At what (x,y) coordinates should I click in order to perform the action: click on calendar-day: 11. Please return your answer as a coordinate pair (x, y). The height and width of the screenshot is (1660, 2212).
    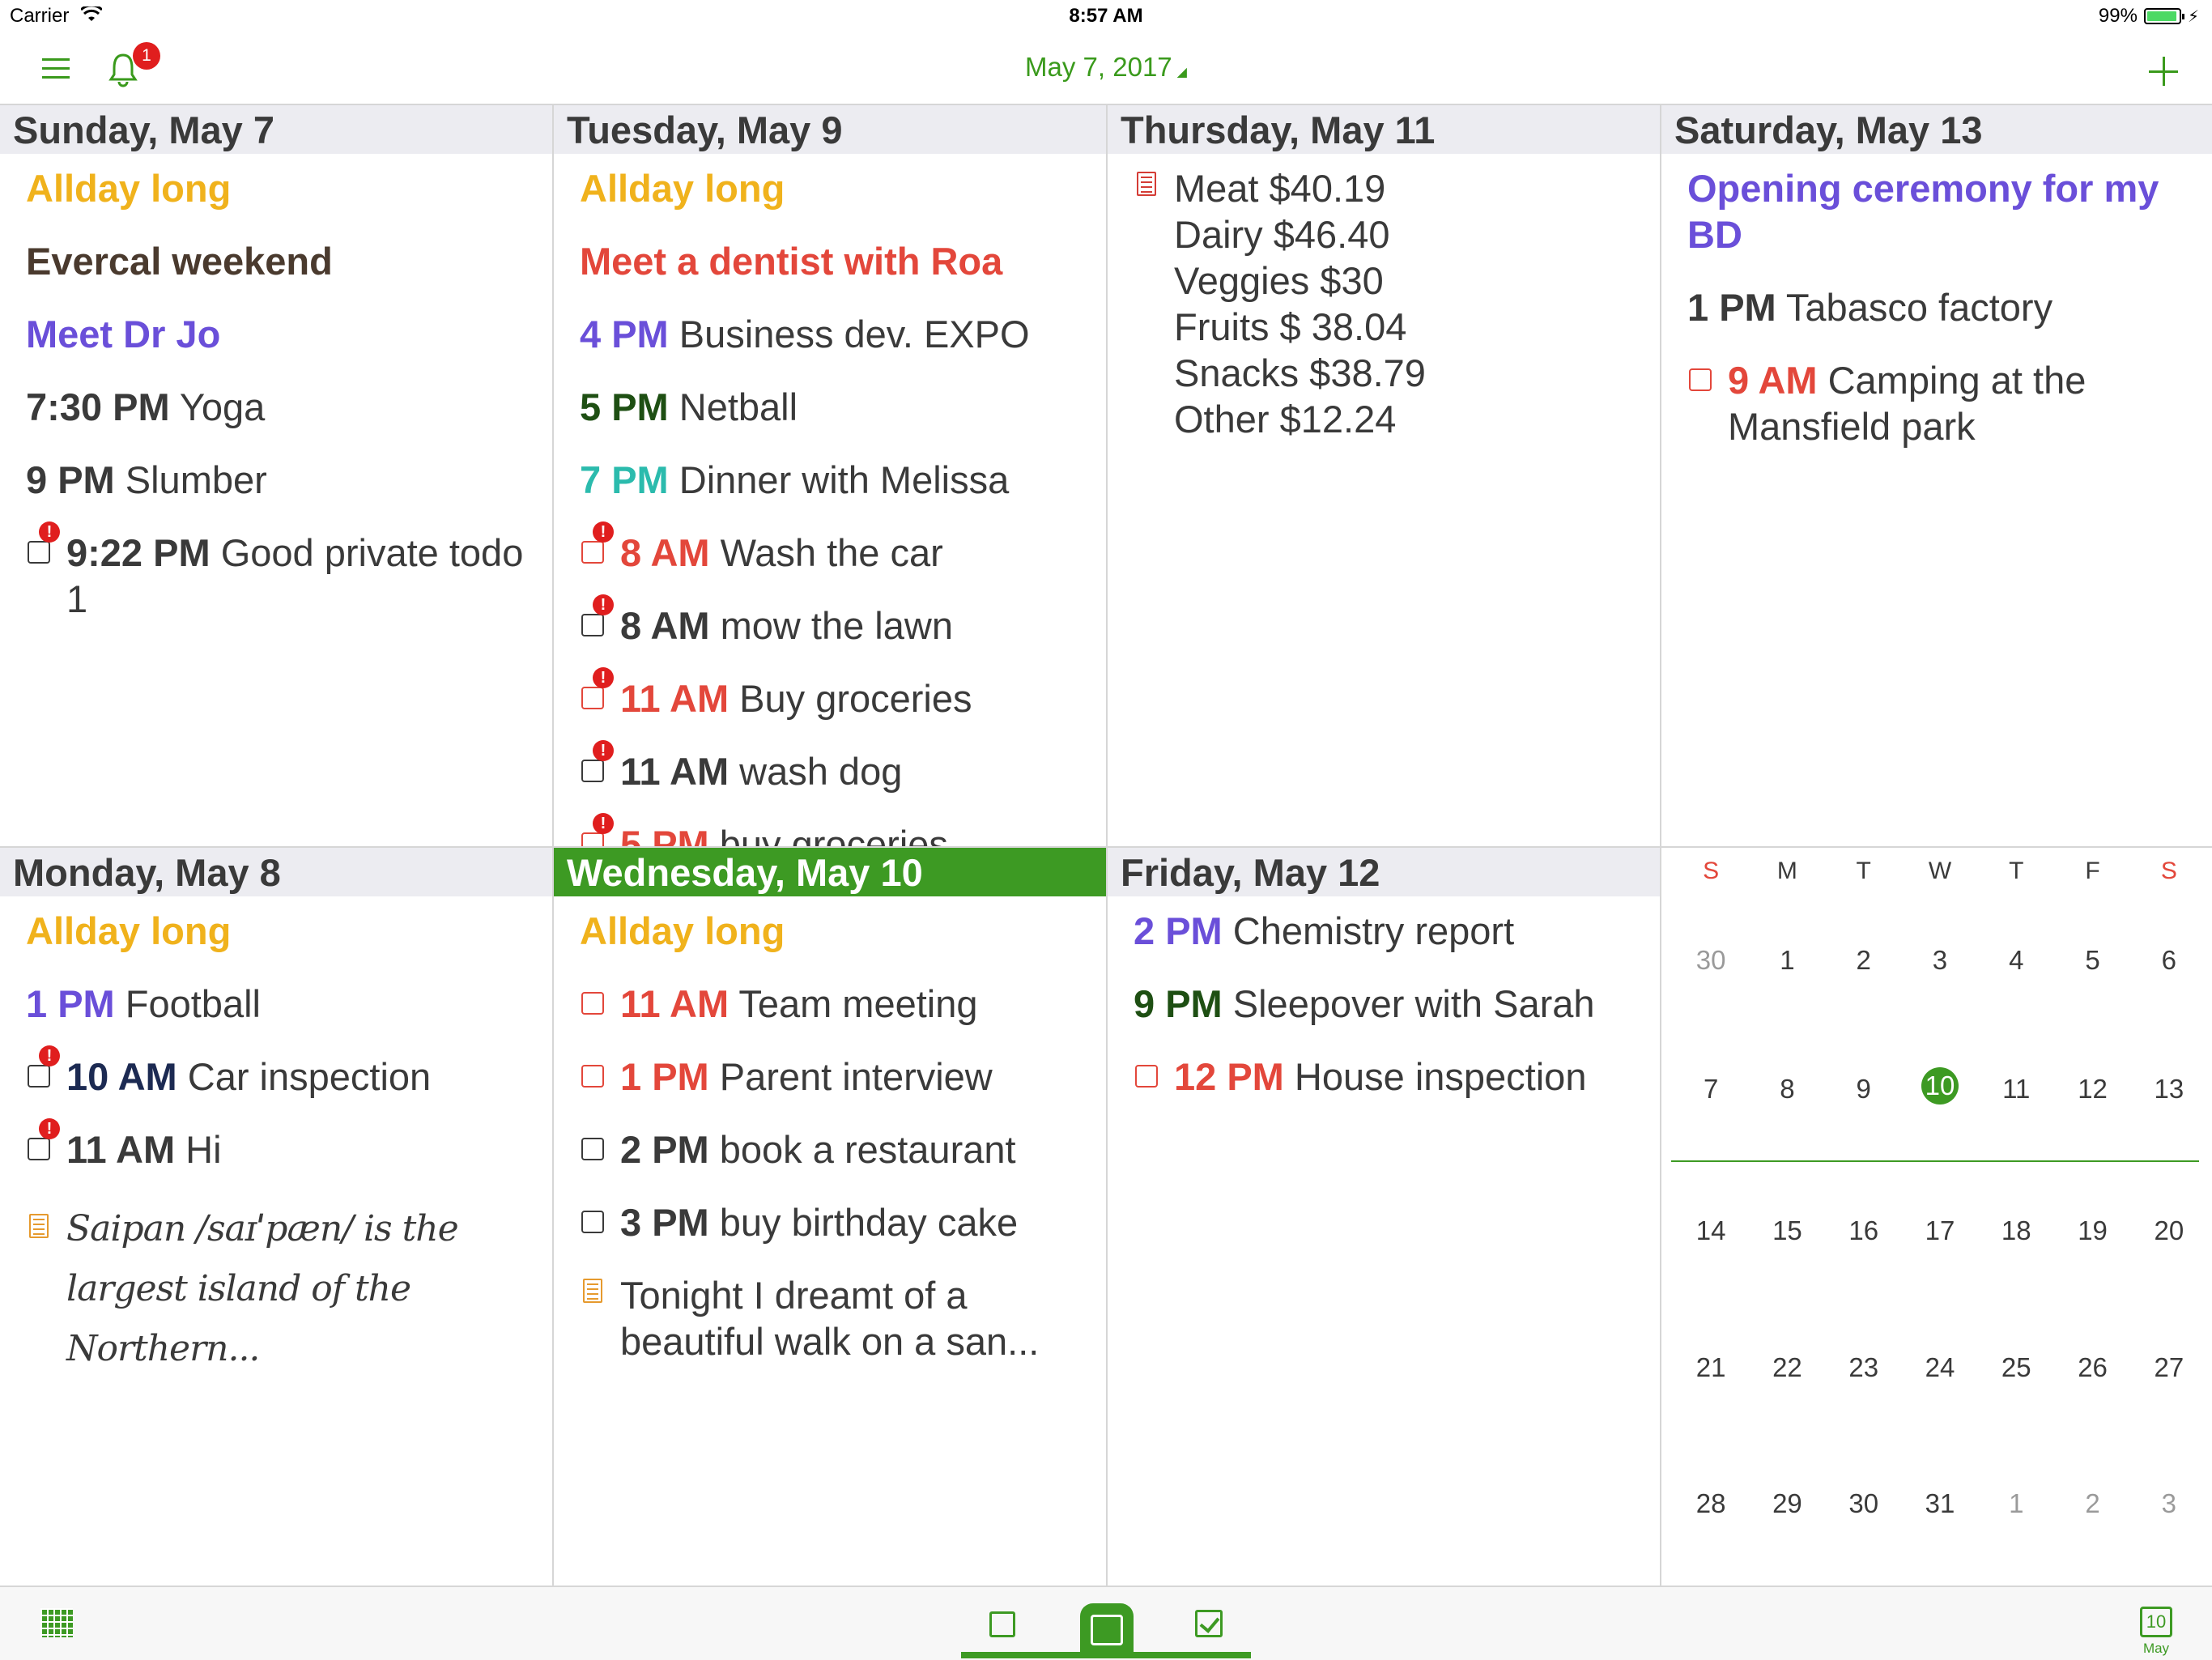
    Looking at the image, I should click on (2016, 1090).